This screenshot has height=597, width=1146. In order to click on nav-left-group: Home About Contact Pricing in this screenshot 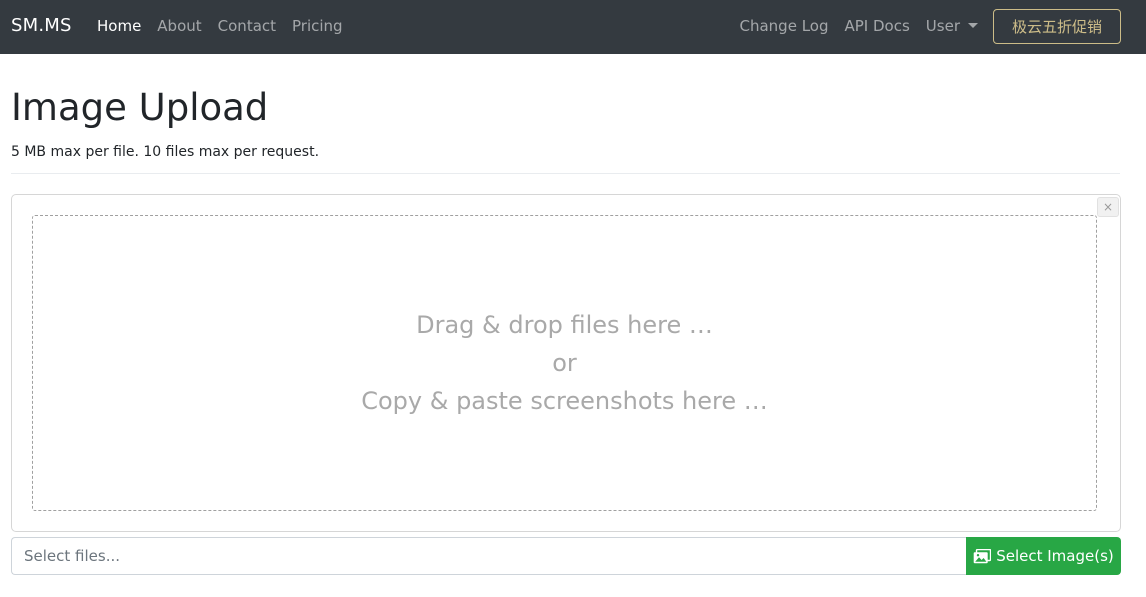, I will do `click(220, 26)`.